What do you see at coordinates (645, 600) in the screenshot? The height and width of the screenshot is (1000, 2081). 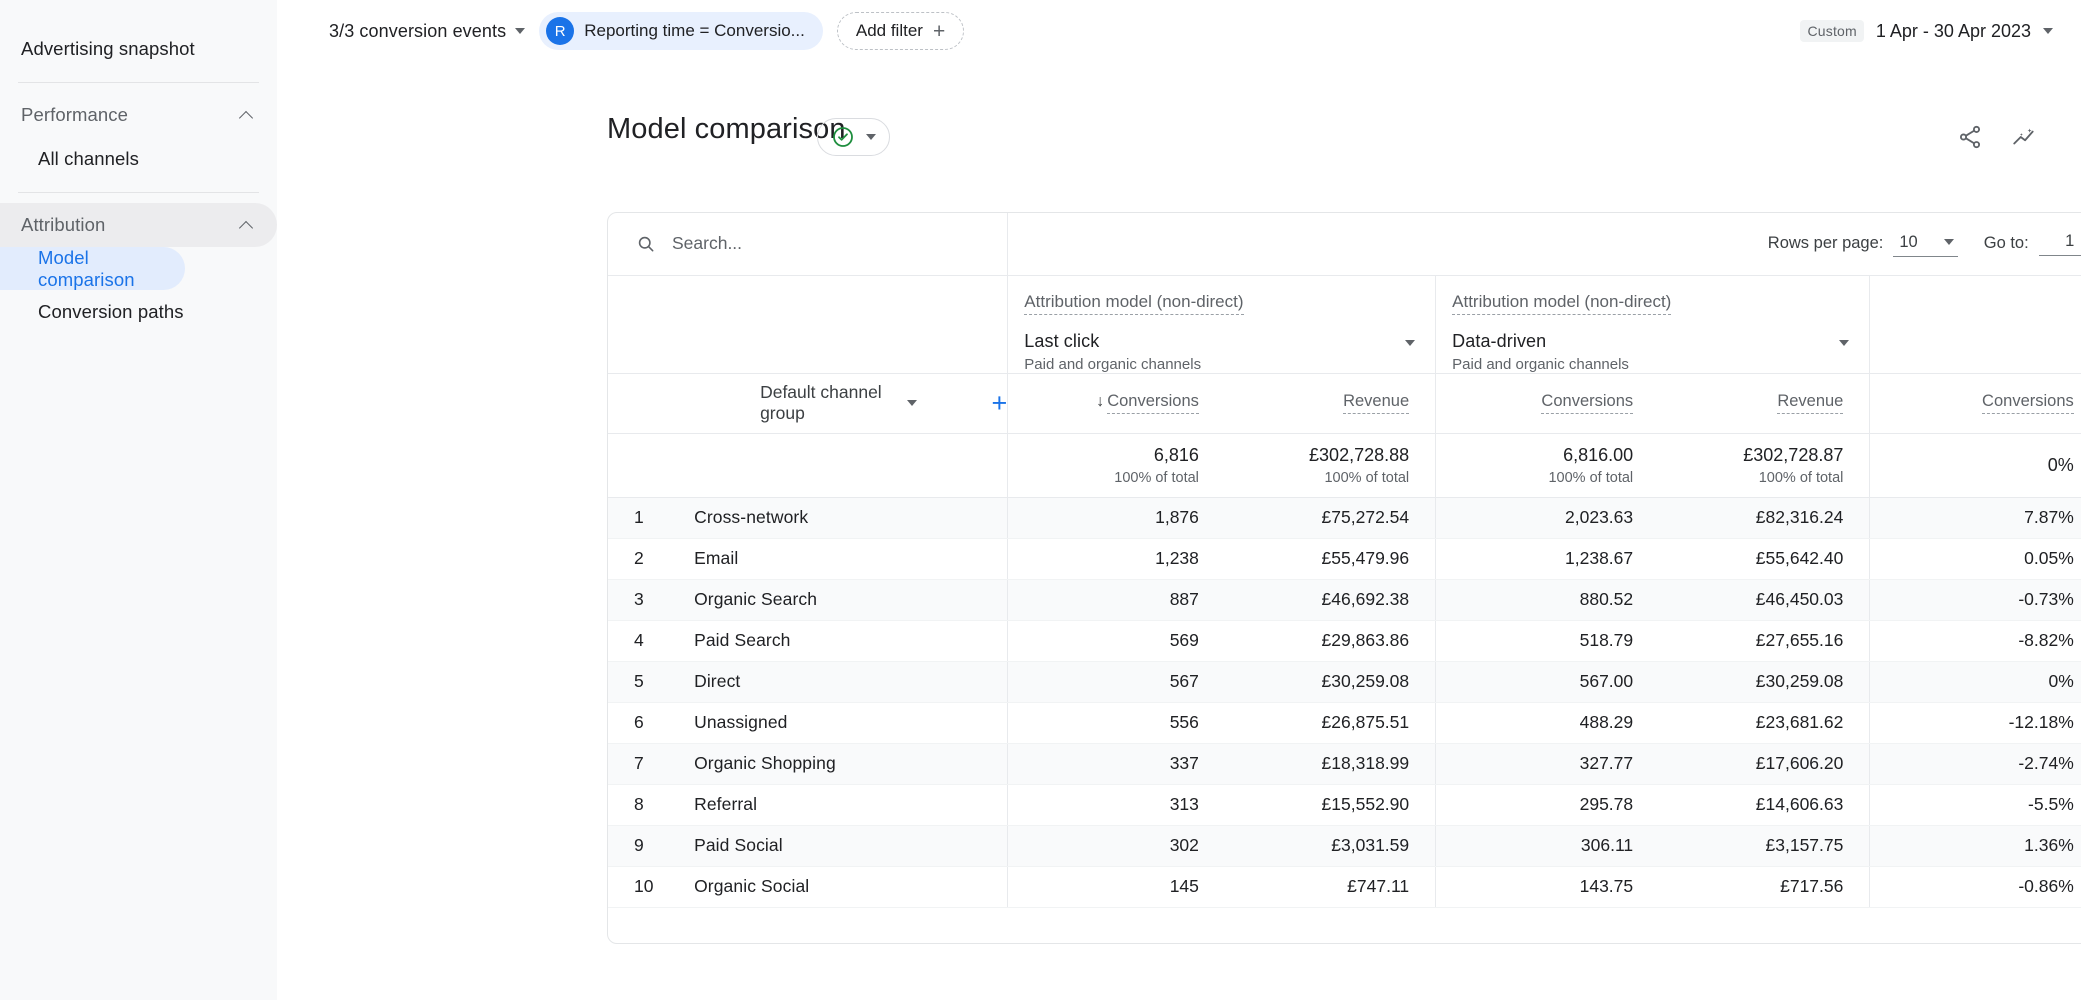 I see `row-index: 3` at bounding box center [645, 600].